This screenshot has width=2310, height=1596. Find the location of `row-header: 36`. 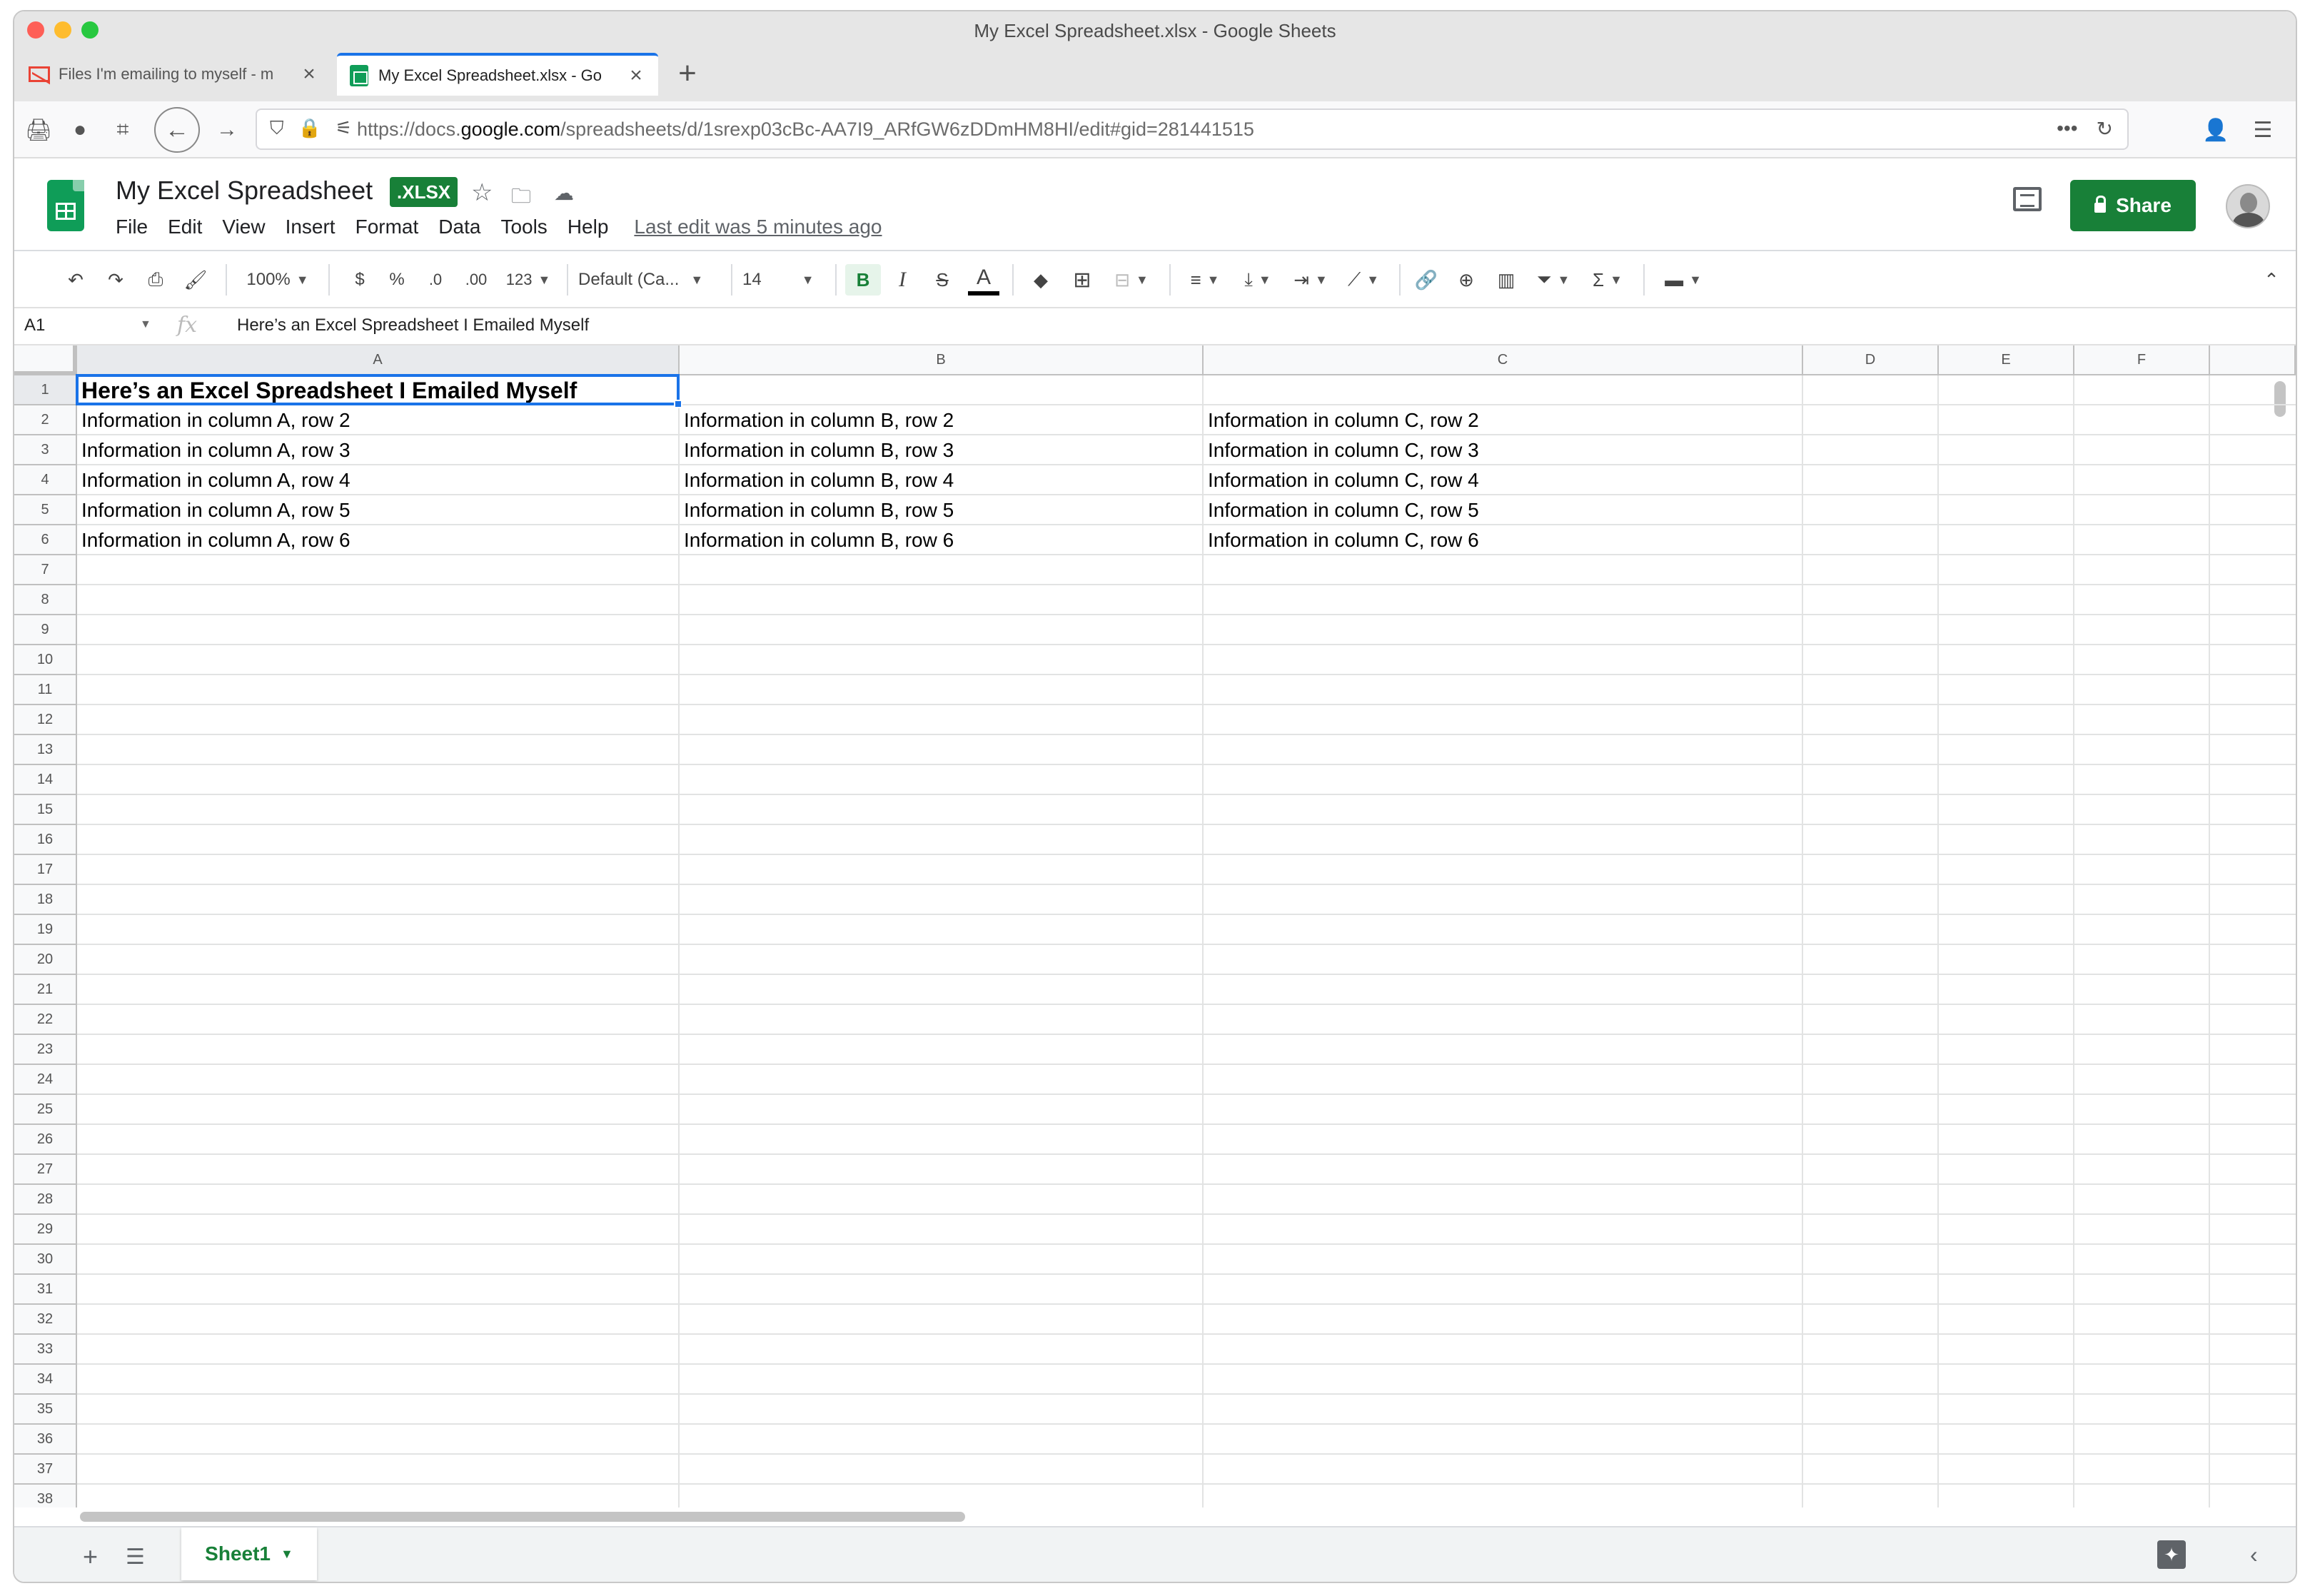

row-header: 36 is located at coordinates (45, 1440).